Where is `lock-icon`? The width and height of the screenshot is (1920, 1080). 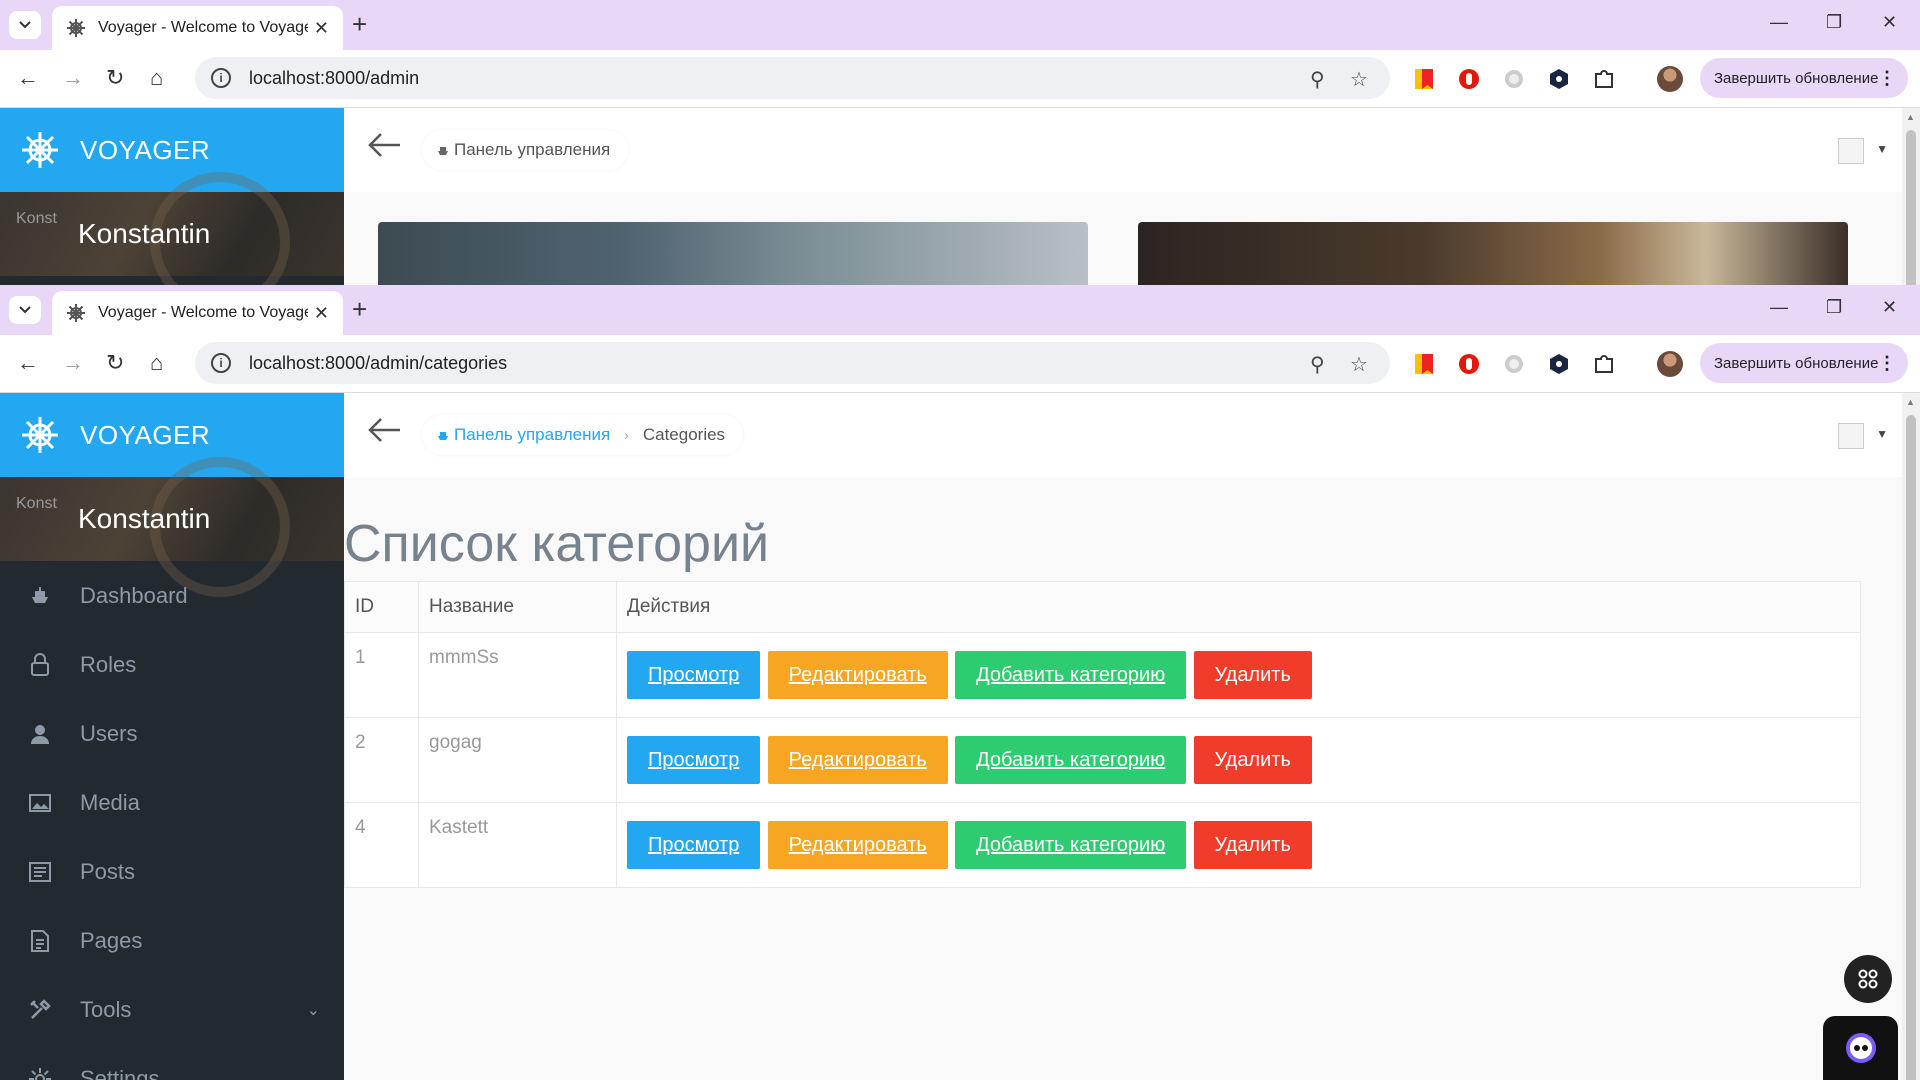
lock-icon is located at coordinates (40, 664).